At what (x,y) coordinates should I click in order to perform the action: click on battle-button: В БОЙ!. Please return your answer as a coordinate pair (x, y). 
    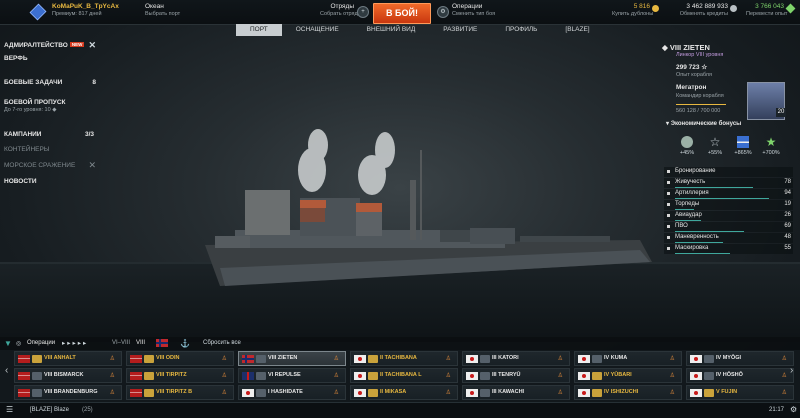
    Looking at the image, I should click on (402, 13).